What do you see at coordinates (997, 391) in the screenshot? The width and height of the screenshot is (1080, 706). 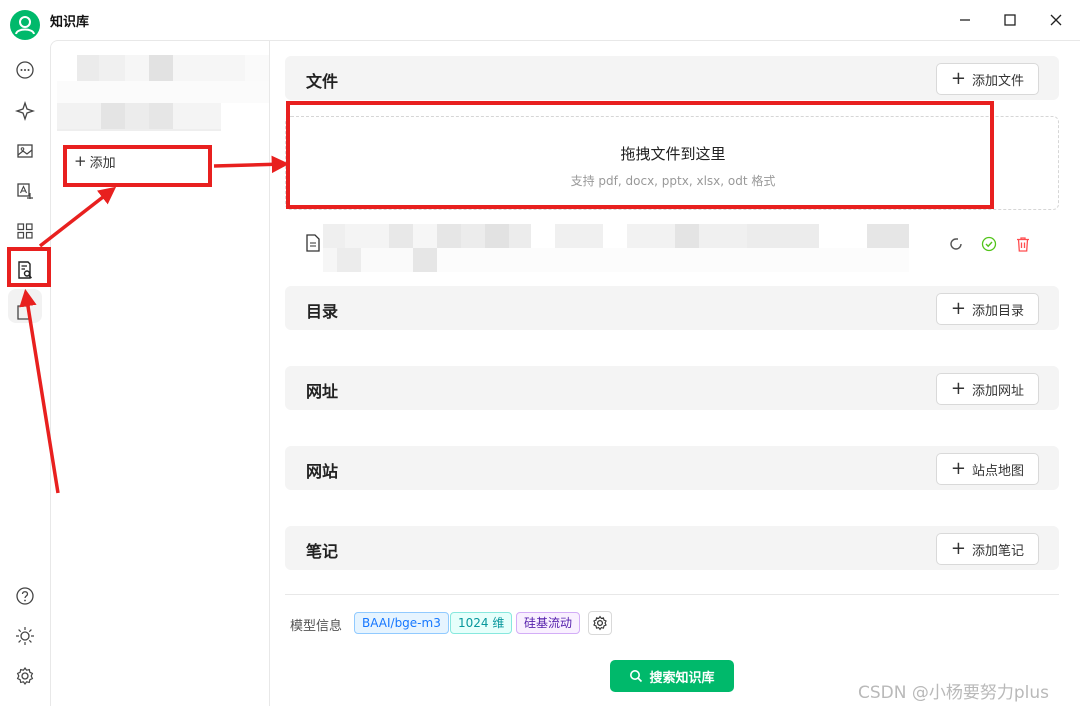 I see `add-url-label: 添加网址` at bounding box center [997, 391].